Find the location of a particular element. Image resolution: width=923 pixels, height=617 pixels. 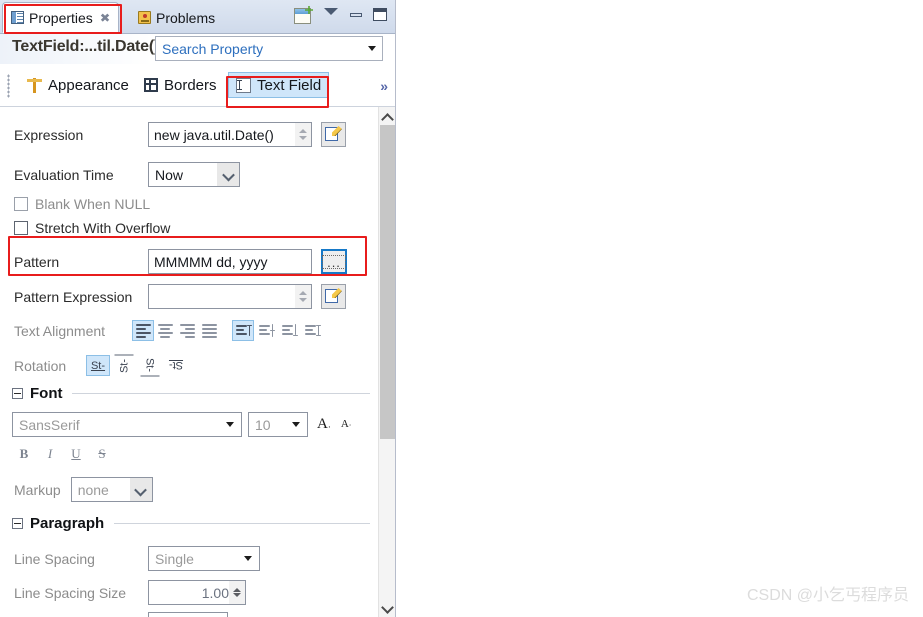

valign-middle-icon is located at coordinates (266, 330).